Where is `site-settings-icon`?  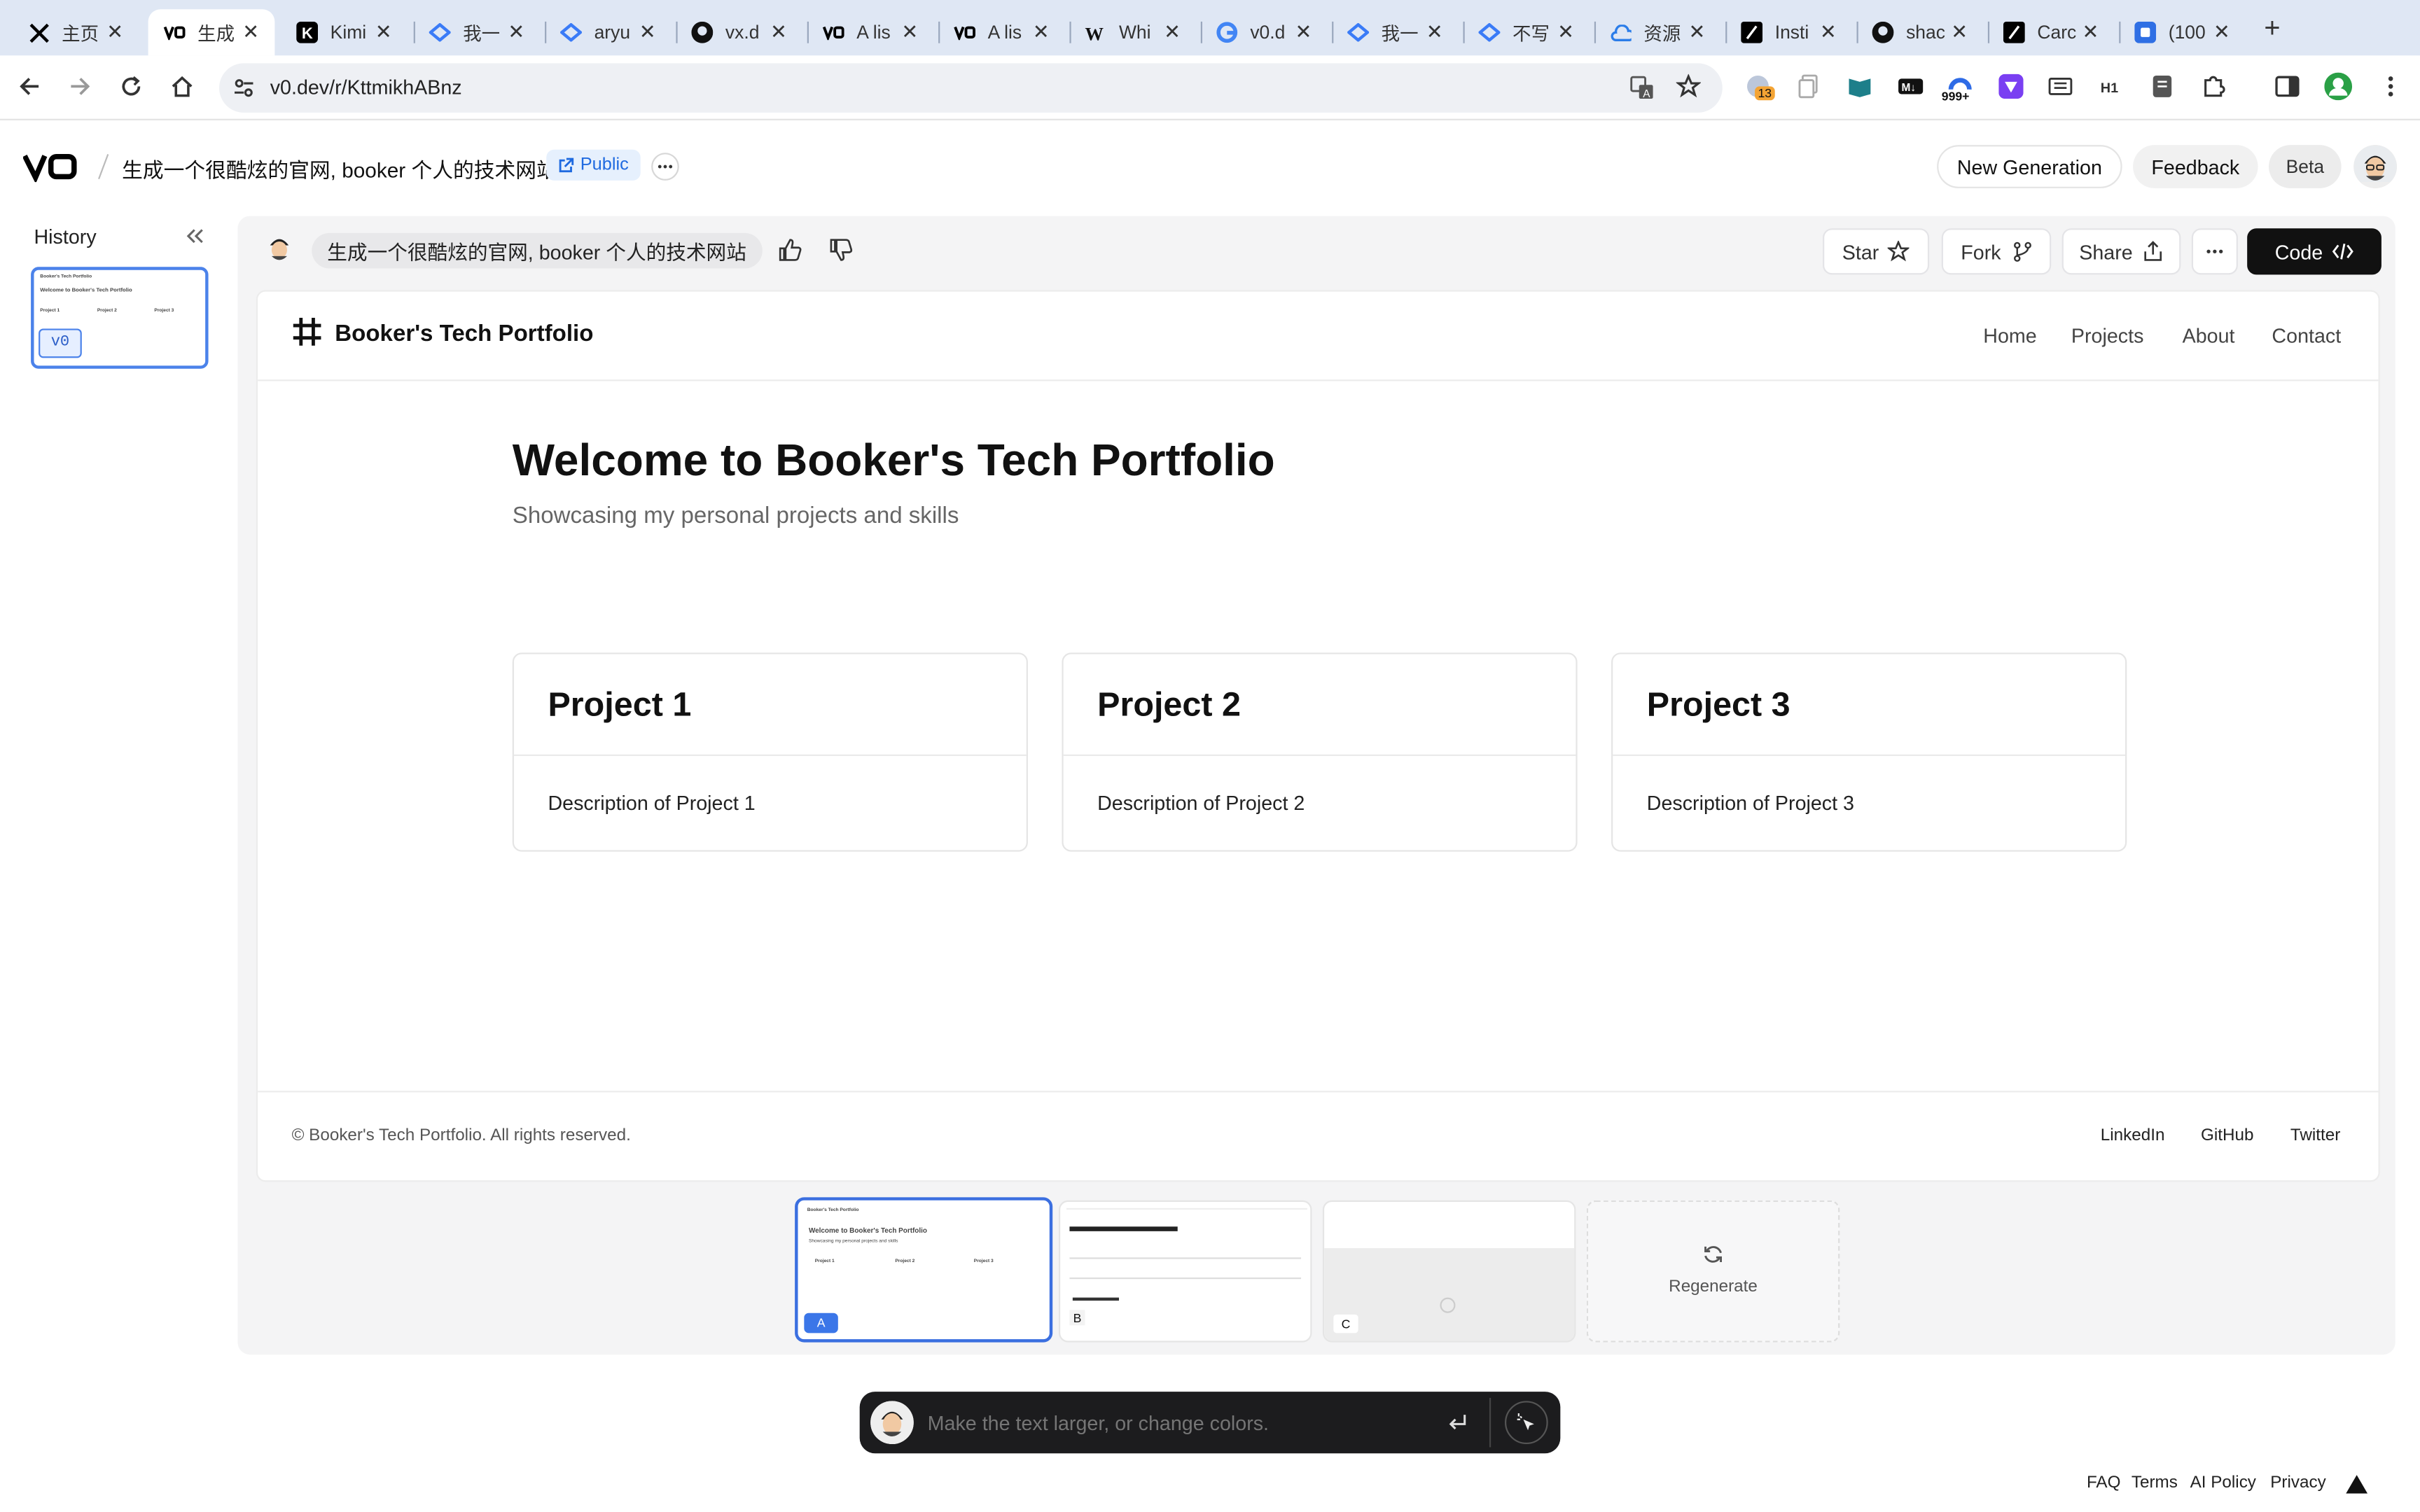 site-settings-icon is located at coordinates (244, 88).